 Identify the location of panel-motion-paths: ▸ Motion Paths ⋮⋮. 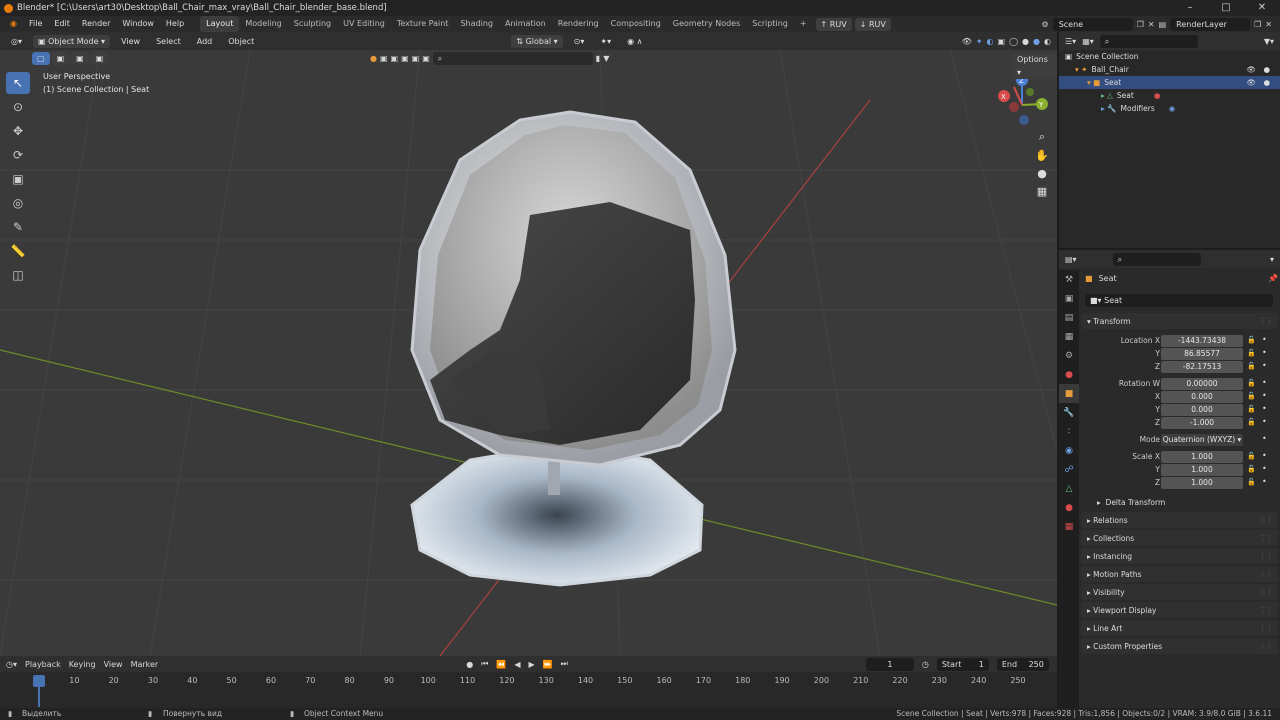
(1179, 574).